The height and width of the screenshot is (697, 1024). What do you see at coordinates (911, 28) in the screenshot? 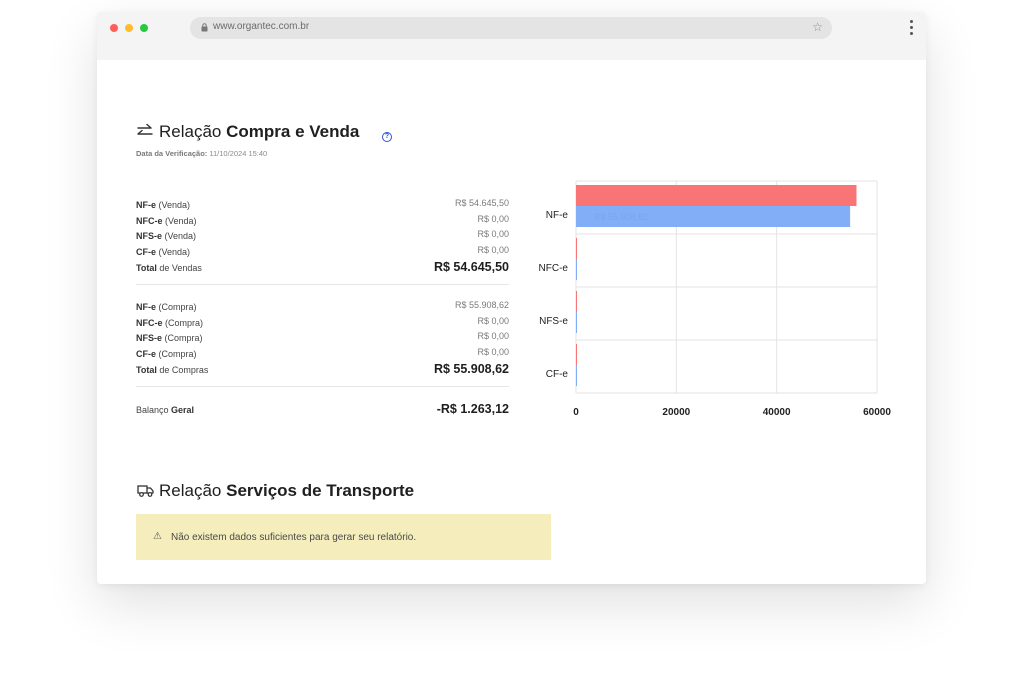
I see `browser-menu-icon` at bounding box center [911, 28].